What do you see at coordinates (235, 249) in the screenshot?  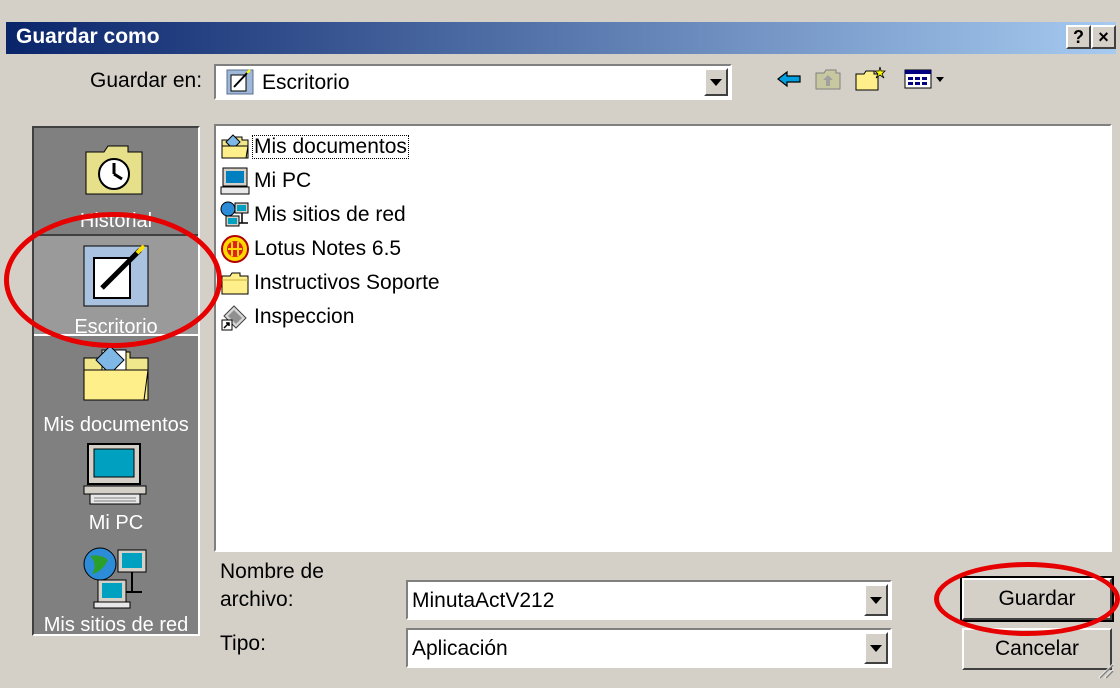 I see `lotus-notes-icon` at bounding box center [235, 249].